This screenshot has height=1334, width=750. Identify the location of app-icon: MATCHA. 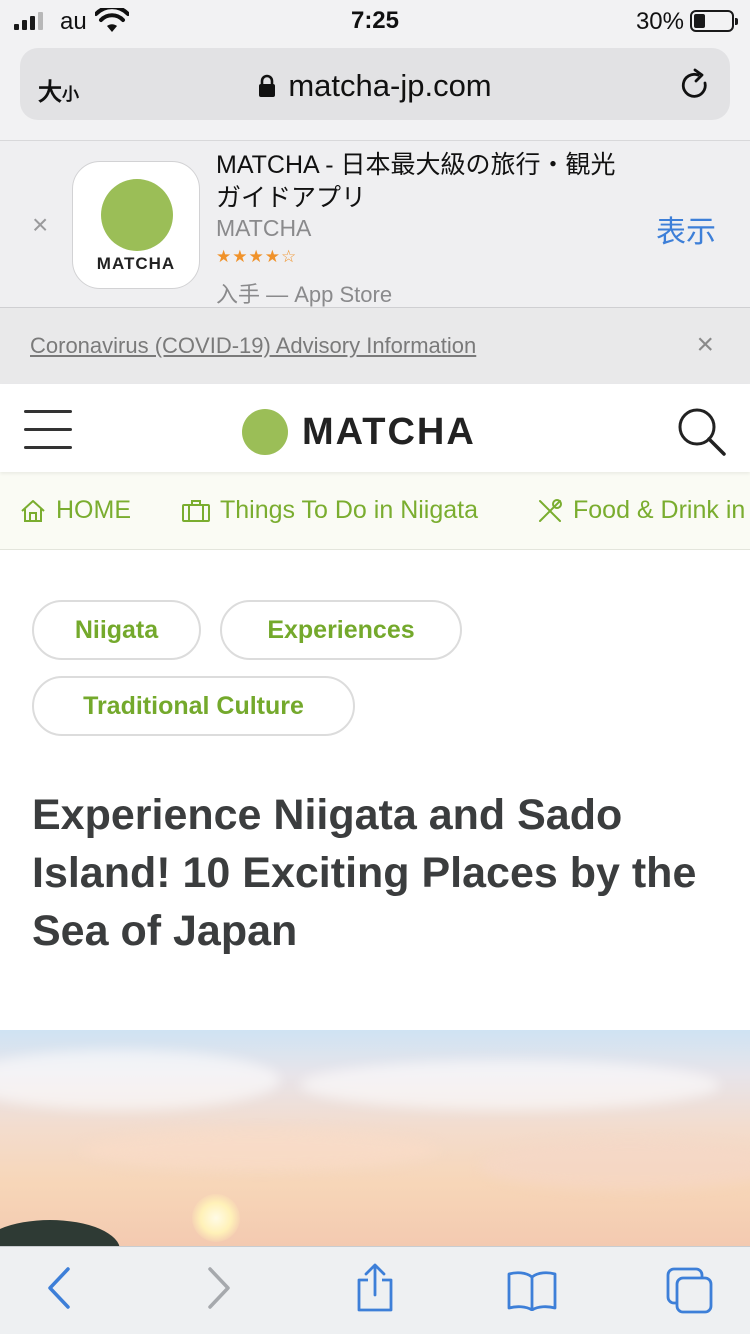
(136, 225).